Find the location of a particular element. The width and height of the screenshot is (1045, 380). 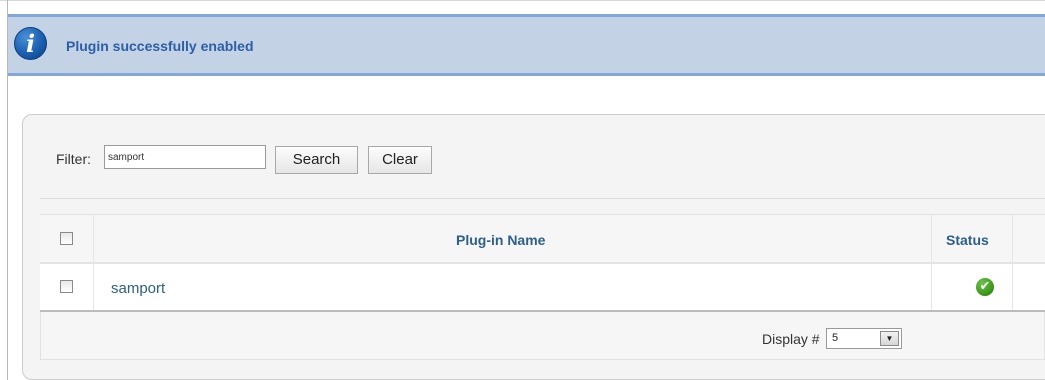

plugin-name-link: samport is located at coordinates (138, 288).